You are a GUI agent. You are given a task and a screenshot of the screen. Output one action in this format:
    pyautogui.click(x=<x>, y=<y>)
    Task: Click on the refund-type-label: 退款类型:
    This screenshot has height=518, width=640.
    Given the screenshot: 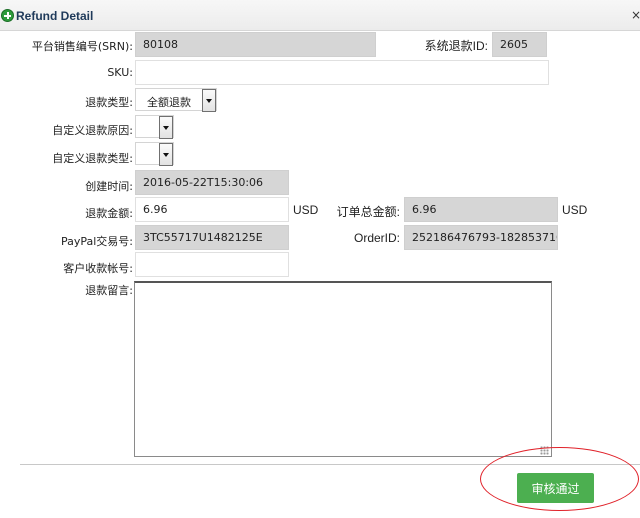 What is the action you would take?
    pyautogui.click(x=109, y=102)
    